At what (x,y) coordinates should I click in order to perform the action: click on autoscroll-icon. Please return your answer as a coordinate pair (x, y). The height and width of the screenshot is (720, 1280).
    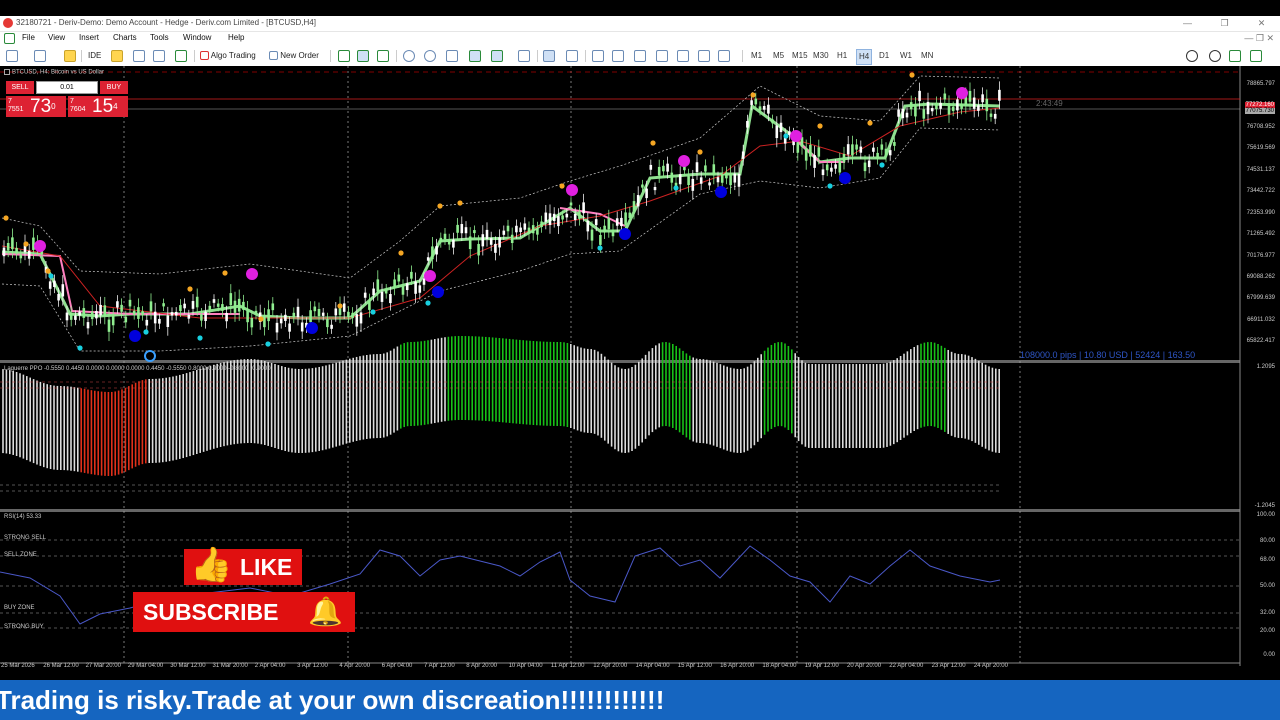
    Looking at the image, I should click on (475, 56).